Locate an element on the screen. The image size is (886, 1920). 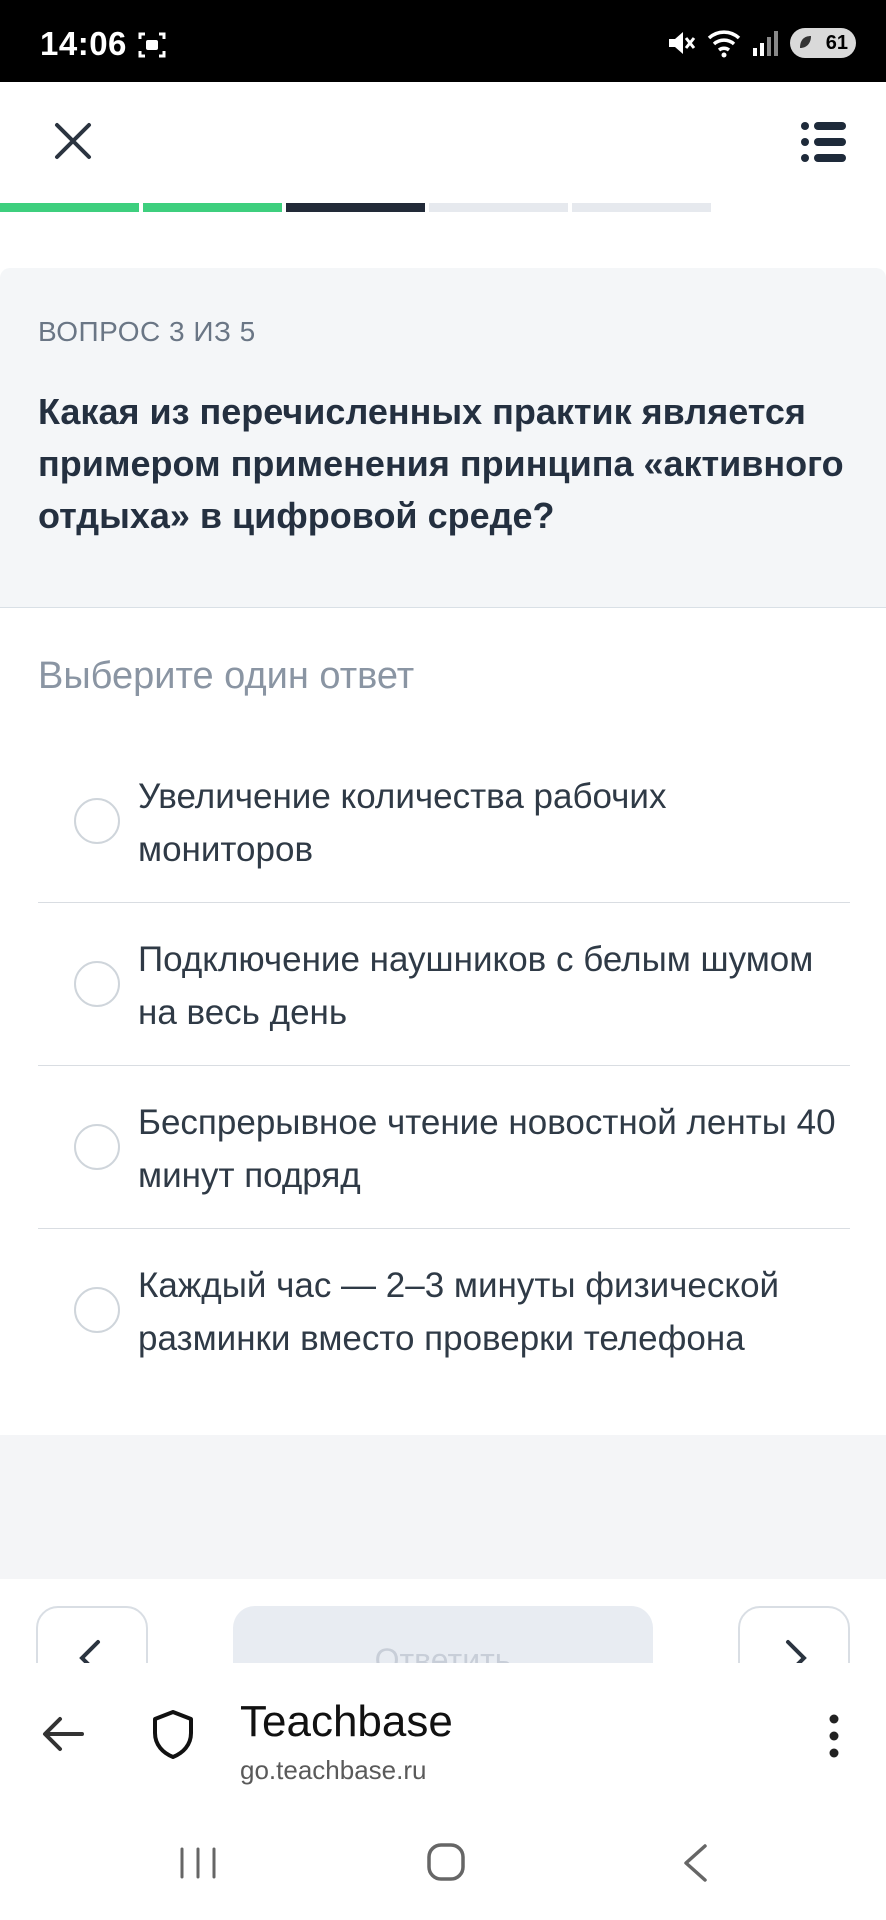
quiz-progress-bar is located at coordinates (355, 207).